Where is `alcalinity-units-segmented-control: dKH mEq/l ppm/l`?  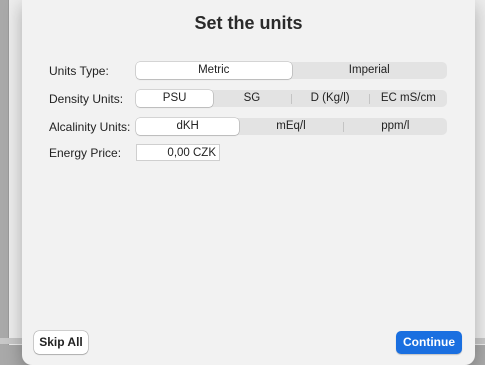
alcalinity-units-segmented-control: dKH mEq/l ppm/l is located at coordinates (291, 126).